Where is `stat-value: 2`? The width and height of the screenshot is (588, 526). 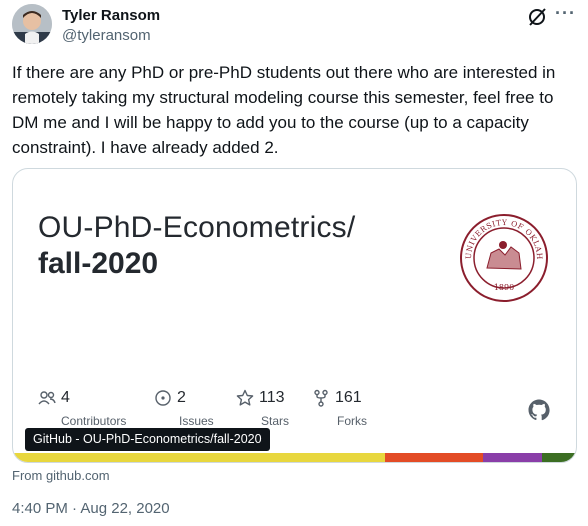 stat-value: 2 is located at coordinates (181, 397).